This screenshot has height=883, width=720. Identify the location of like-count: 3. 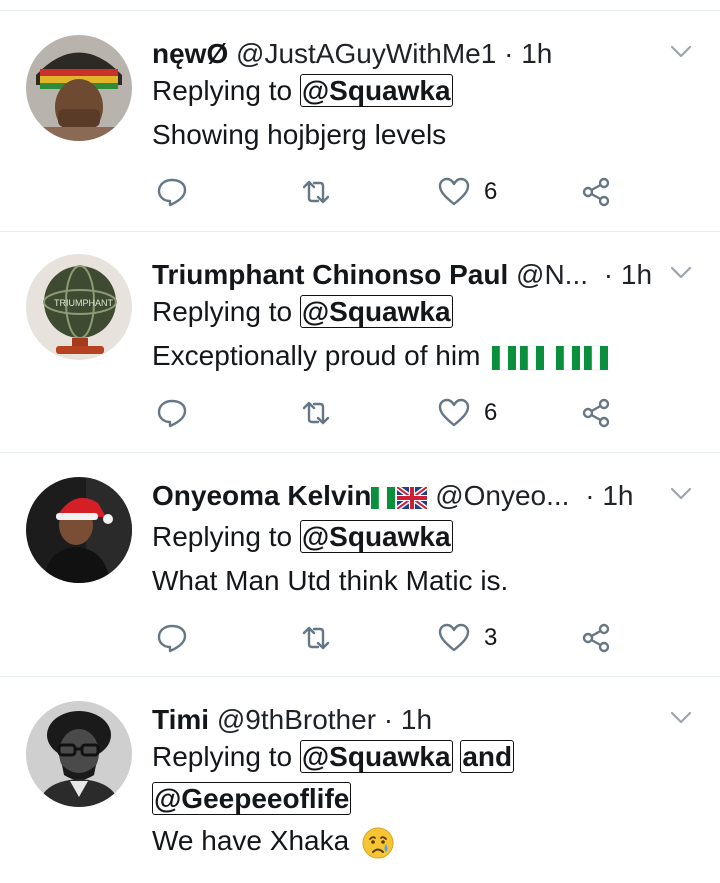
(491, 637).